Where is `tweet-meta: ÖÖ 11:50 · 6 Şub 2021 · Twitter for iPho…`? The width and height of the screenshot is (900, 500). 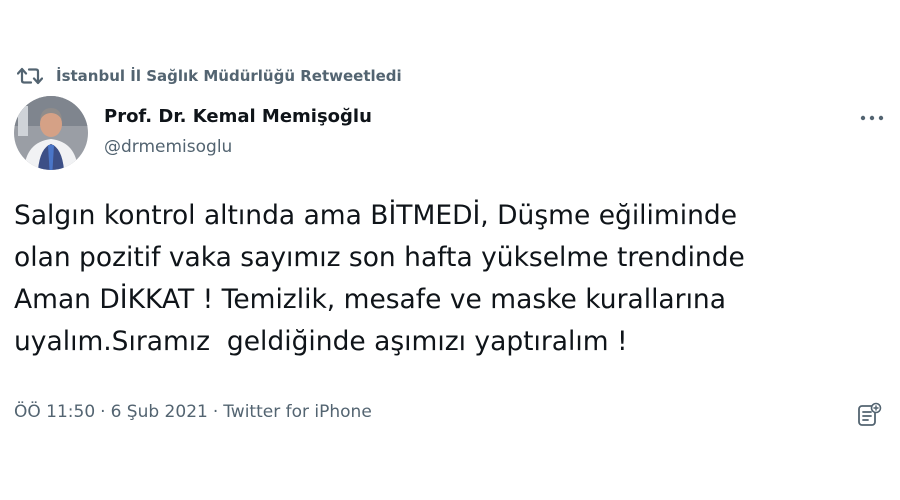 tweet-meta: ÖÖ 11:50 · 6 Şub 2021 · Twitter for iPho… is located at coordinates (193, 412).